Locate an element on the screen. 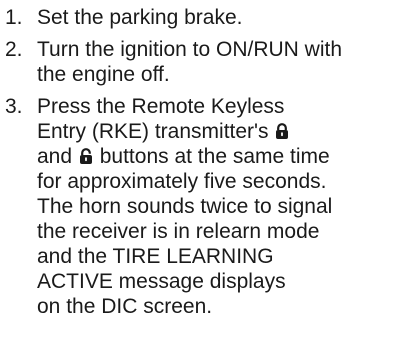 This screenshot has width=402, height=342. step-number: 1. is located at coordinates (14, 17).